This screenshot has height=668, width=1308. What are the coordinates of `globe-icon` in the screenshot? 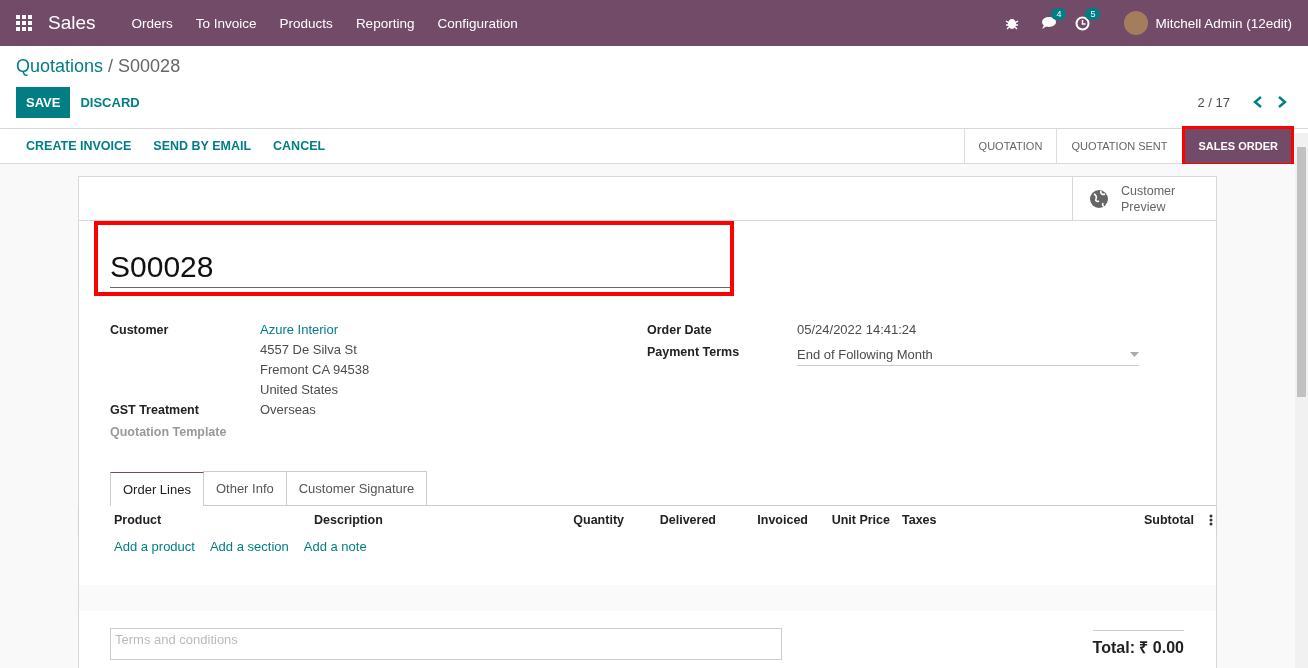 It's located at (1099, 198).